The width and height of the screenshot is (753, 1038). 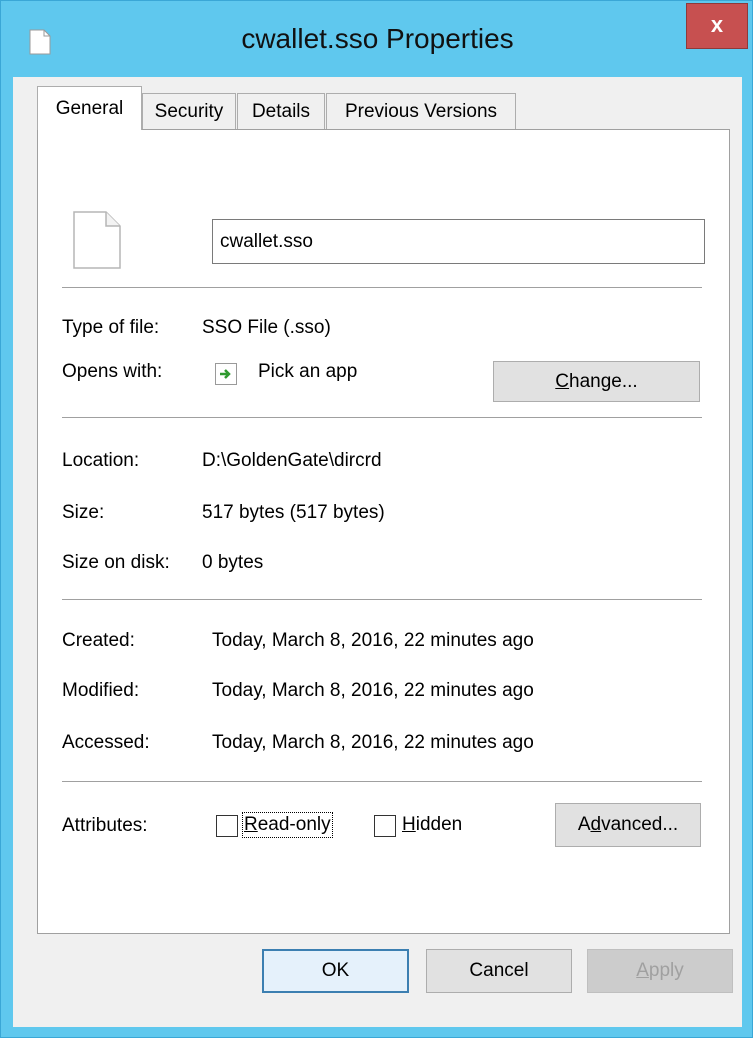 What do you see at coordinates (458, 241) in the screenshot?
I see `file-name-input: cwallet.sso` at bounding box center [458, 241].